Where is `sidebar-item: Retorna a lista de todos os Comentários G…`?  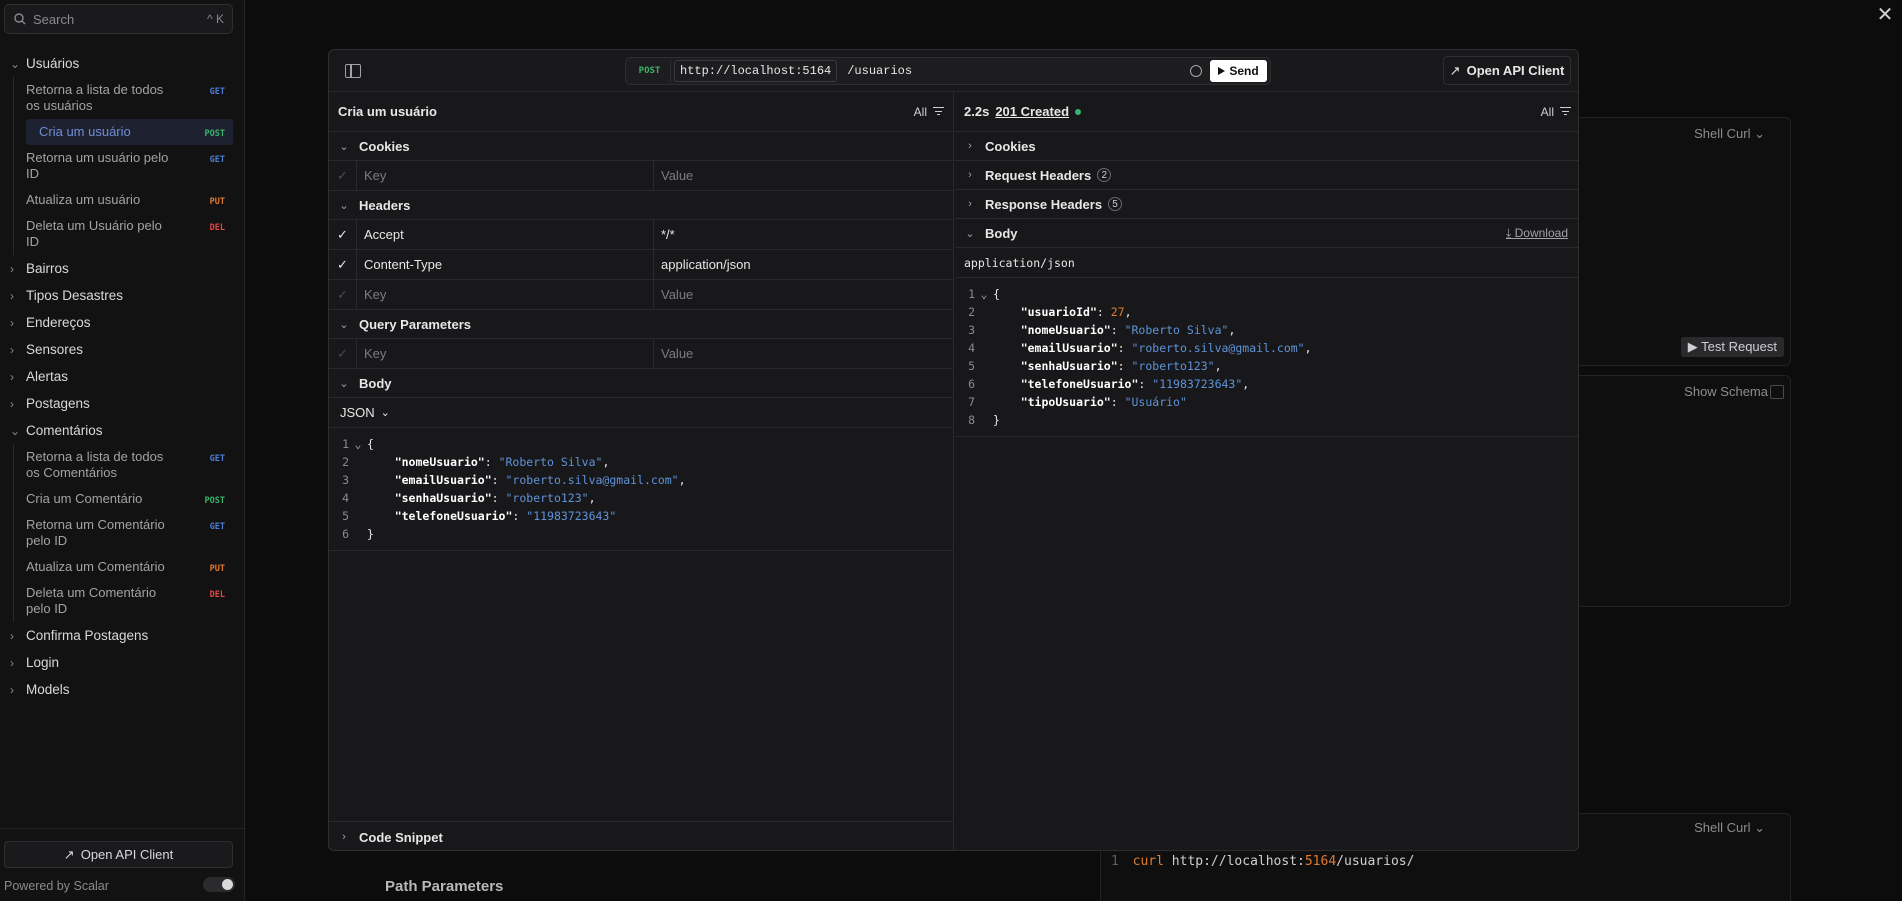 sidebar-item: Retorna a lista de todos os Comentários G… is located at coordinates (129, 465).